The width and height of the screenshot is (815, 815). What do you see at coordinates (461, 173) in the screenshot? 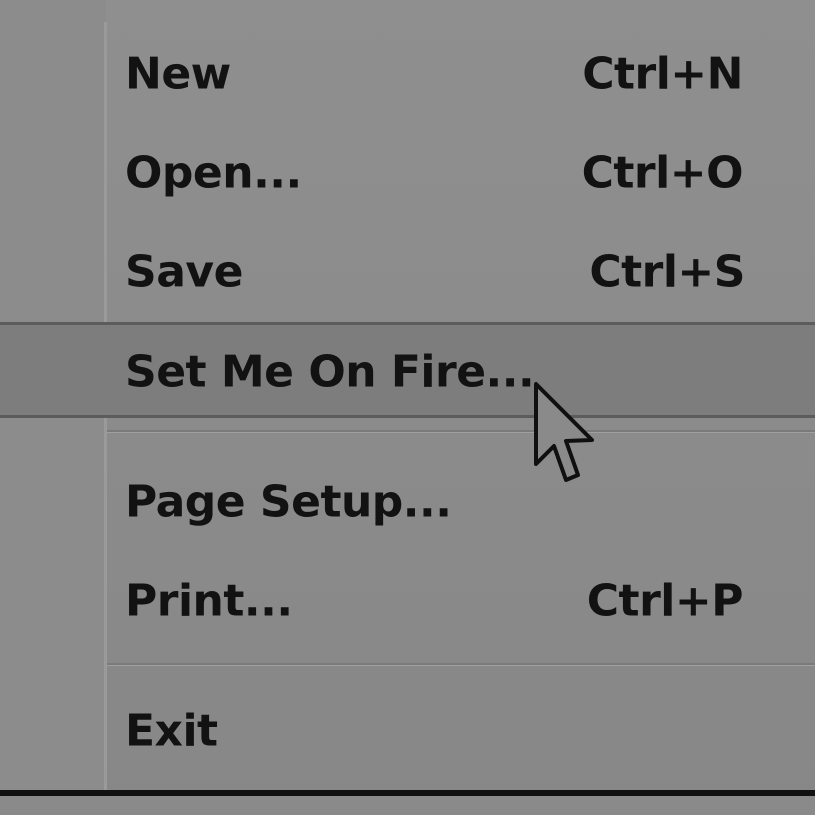
I see `menu-item-open: Open... Ctrl+O` at bounding box center [461, 173].